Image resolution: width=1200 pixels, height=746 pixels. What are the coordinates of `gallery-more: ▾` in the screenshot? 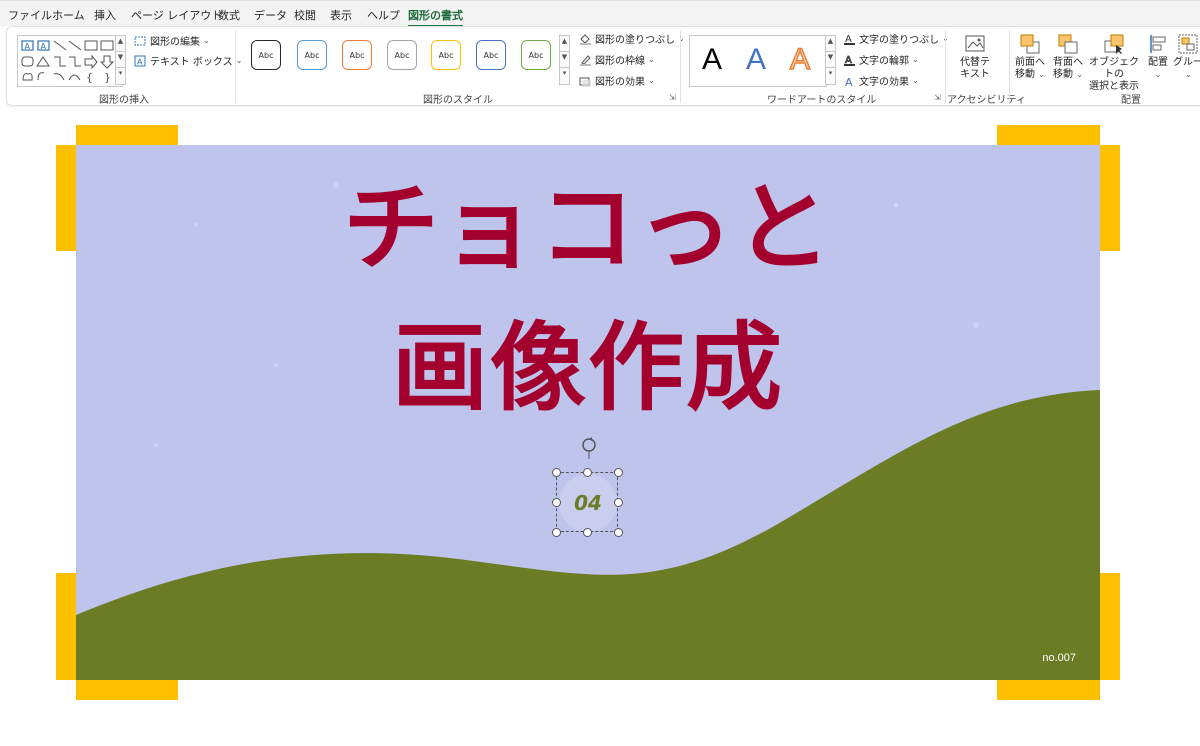 It's located at (120, 76).